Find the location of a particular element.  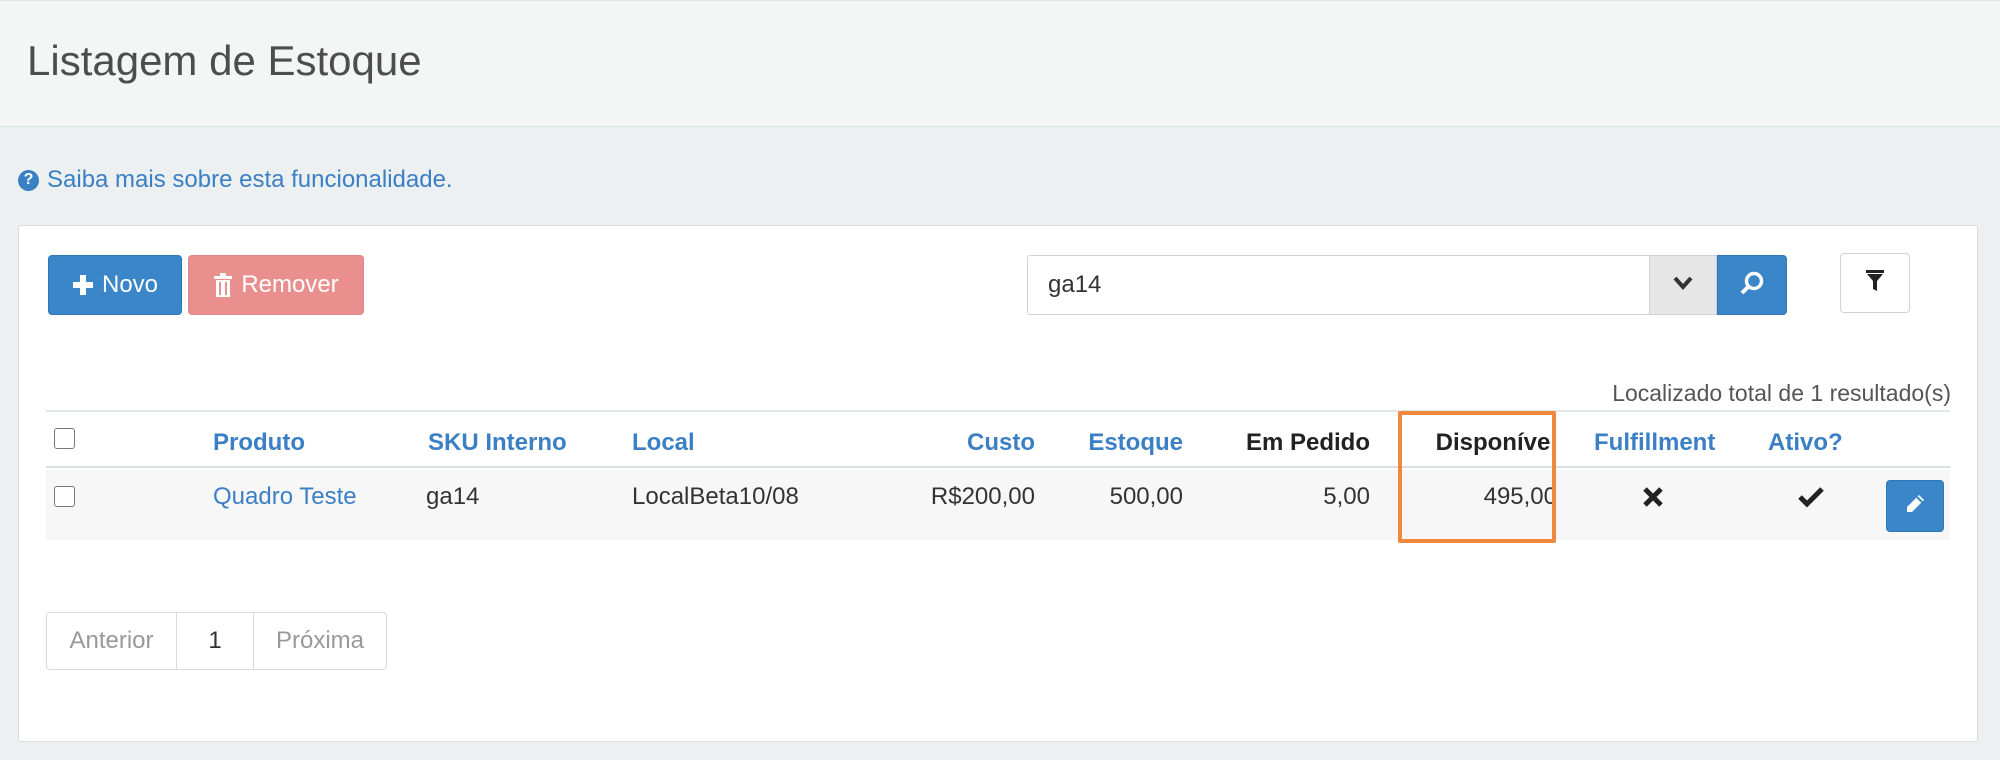

search-input-value: ga14 is located at coordinates (1075, 284).